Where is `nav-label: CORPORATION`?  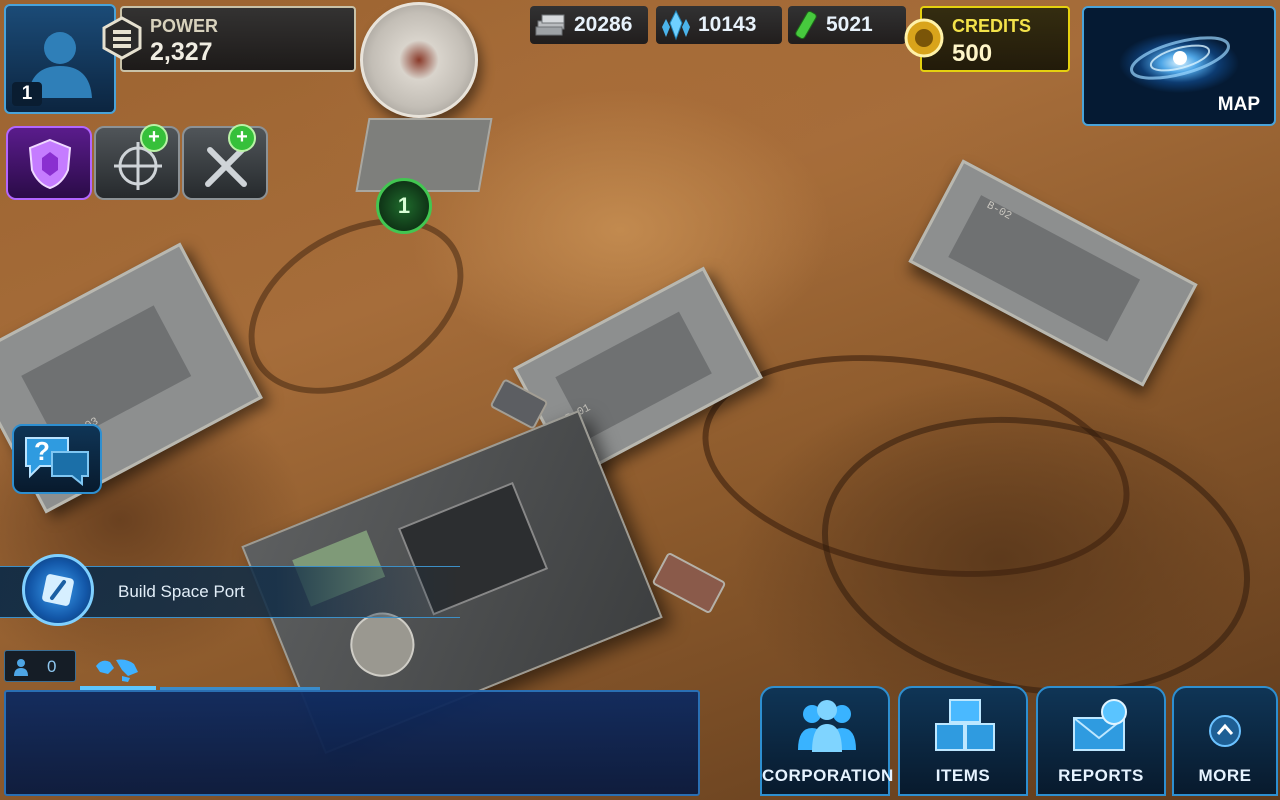
nav-label: CORPORATION is located at coordinates (828, 775).